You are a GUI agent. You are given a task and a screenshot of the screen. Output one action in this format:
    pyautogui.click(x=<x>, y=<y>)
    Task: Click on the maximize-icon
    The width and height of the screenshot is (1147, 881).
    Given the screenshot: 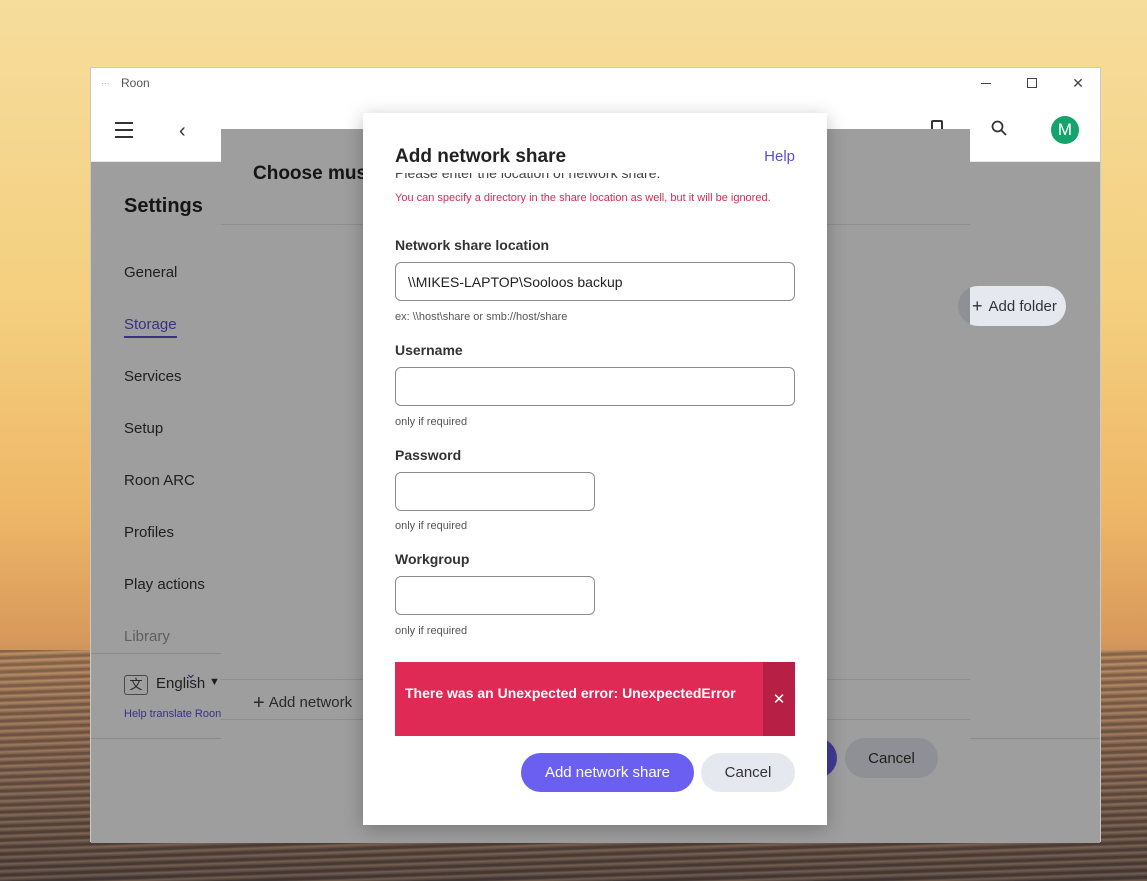 What is the action you would take?
    pyautogui.click(x=1032, y=83)
    